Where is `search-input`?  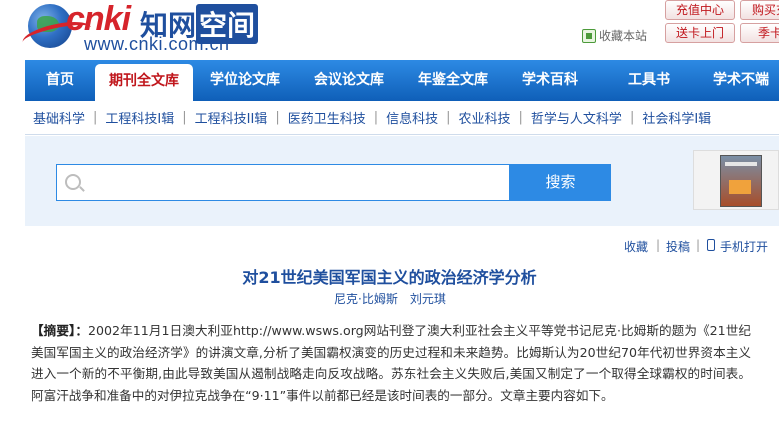
search-input is located at coordinates (296, 182).